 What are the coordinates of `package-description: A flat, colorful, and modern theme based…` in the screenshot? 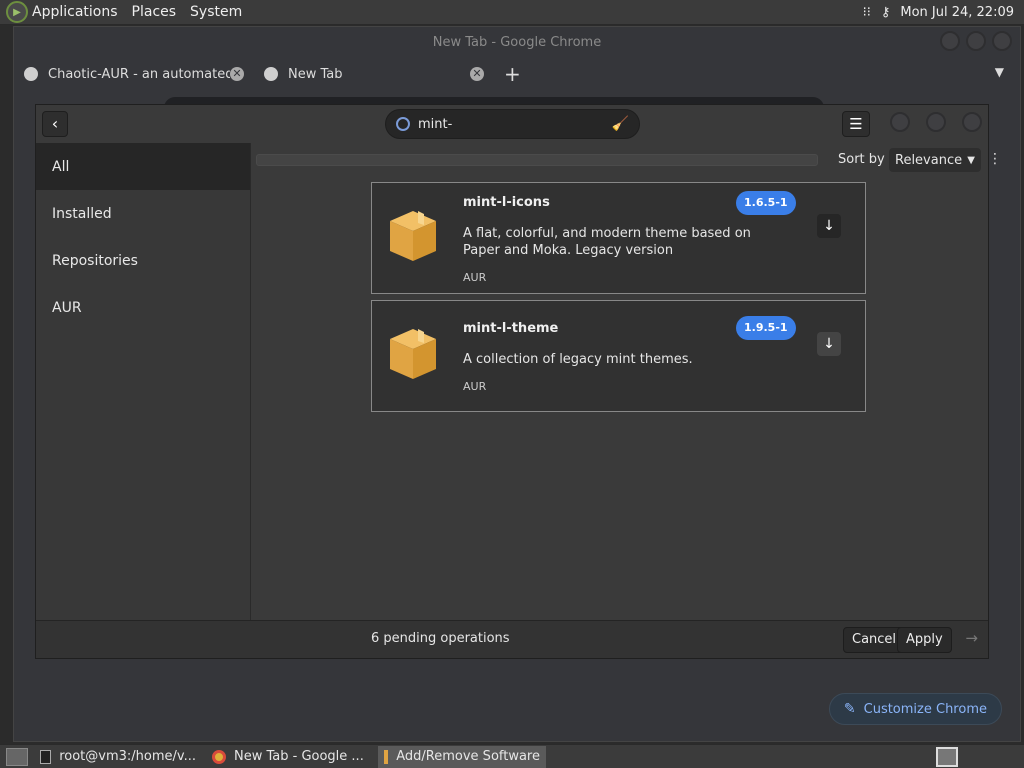 It's located at (607, 242).